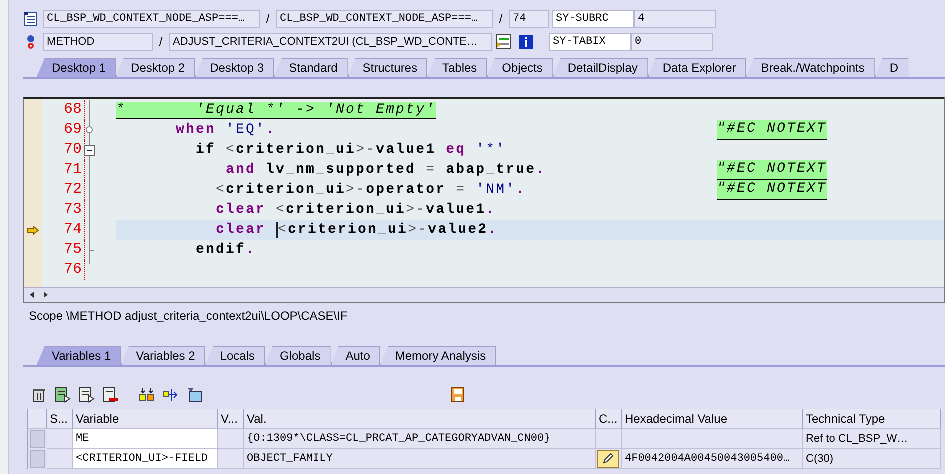 Image resolution: width=945 pixels, height=474 pixels. Describe the element at coordinates (63, 230) in the screenshot. I see `line-number: 74` at that location.